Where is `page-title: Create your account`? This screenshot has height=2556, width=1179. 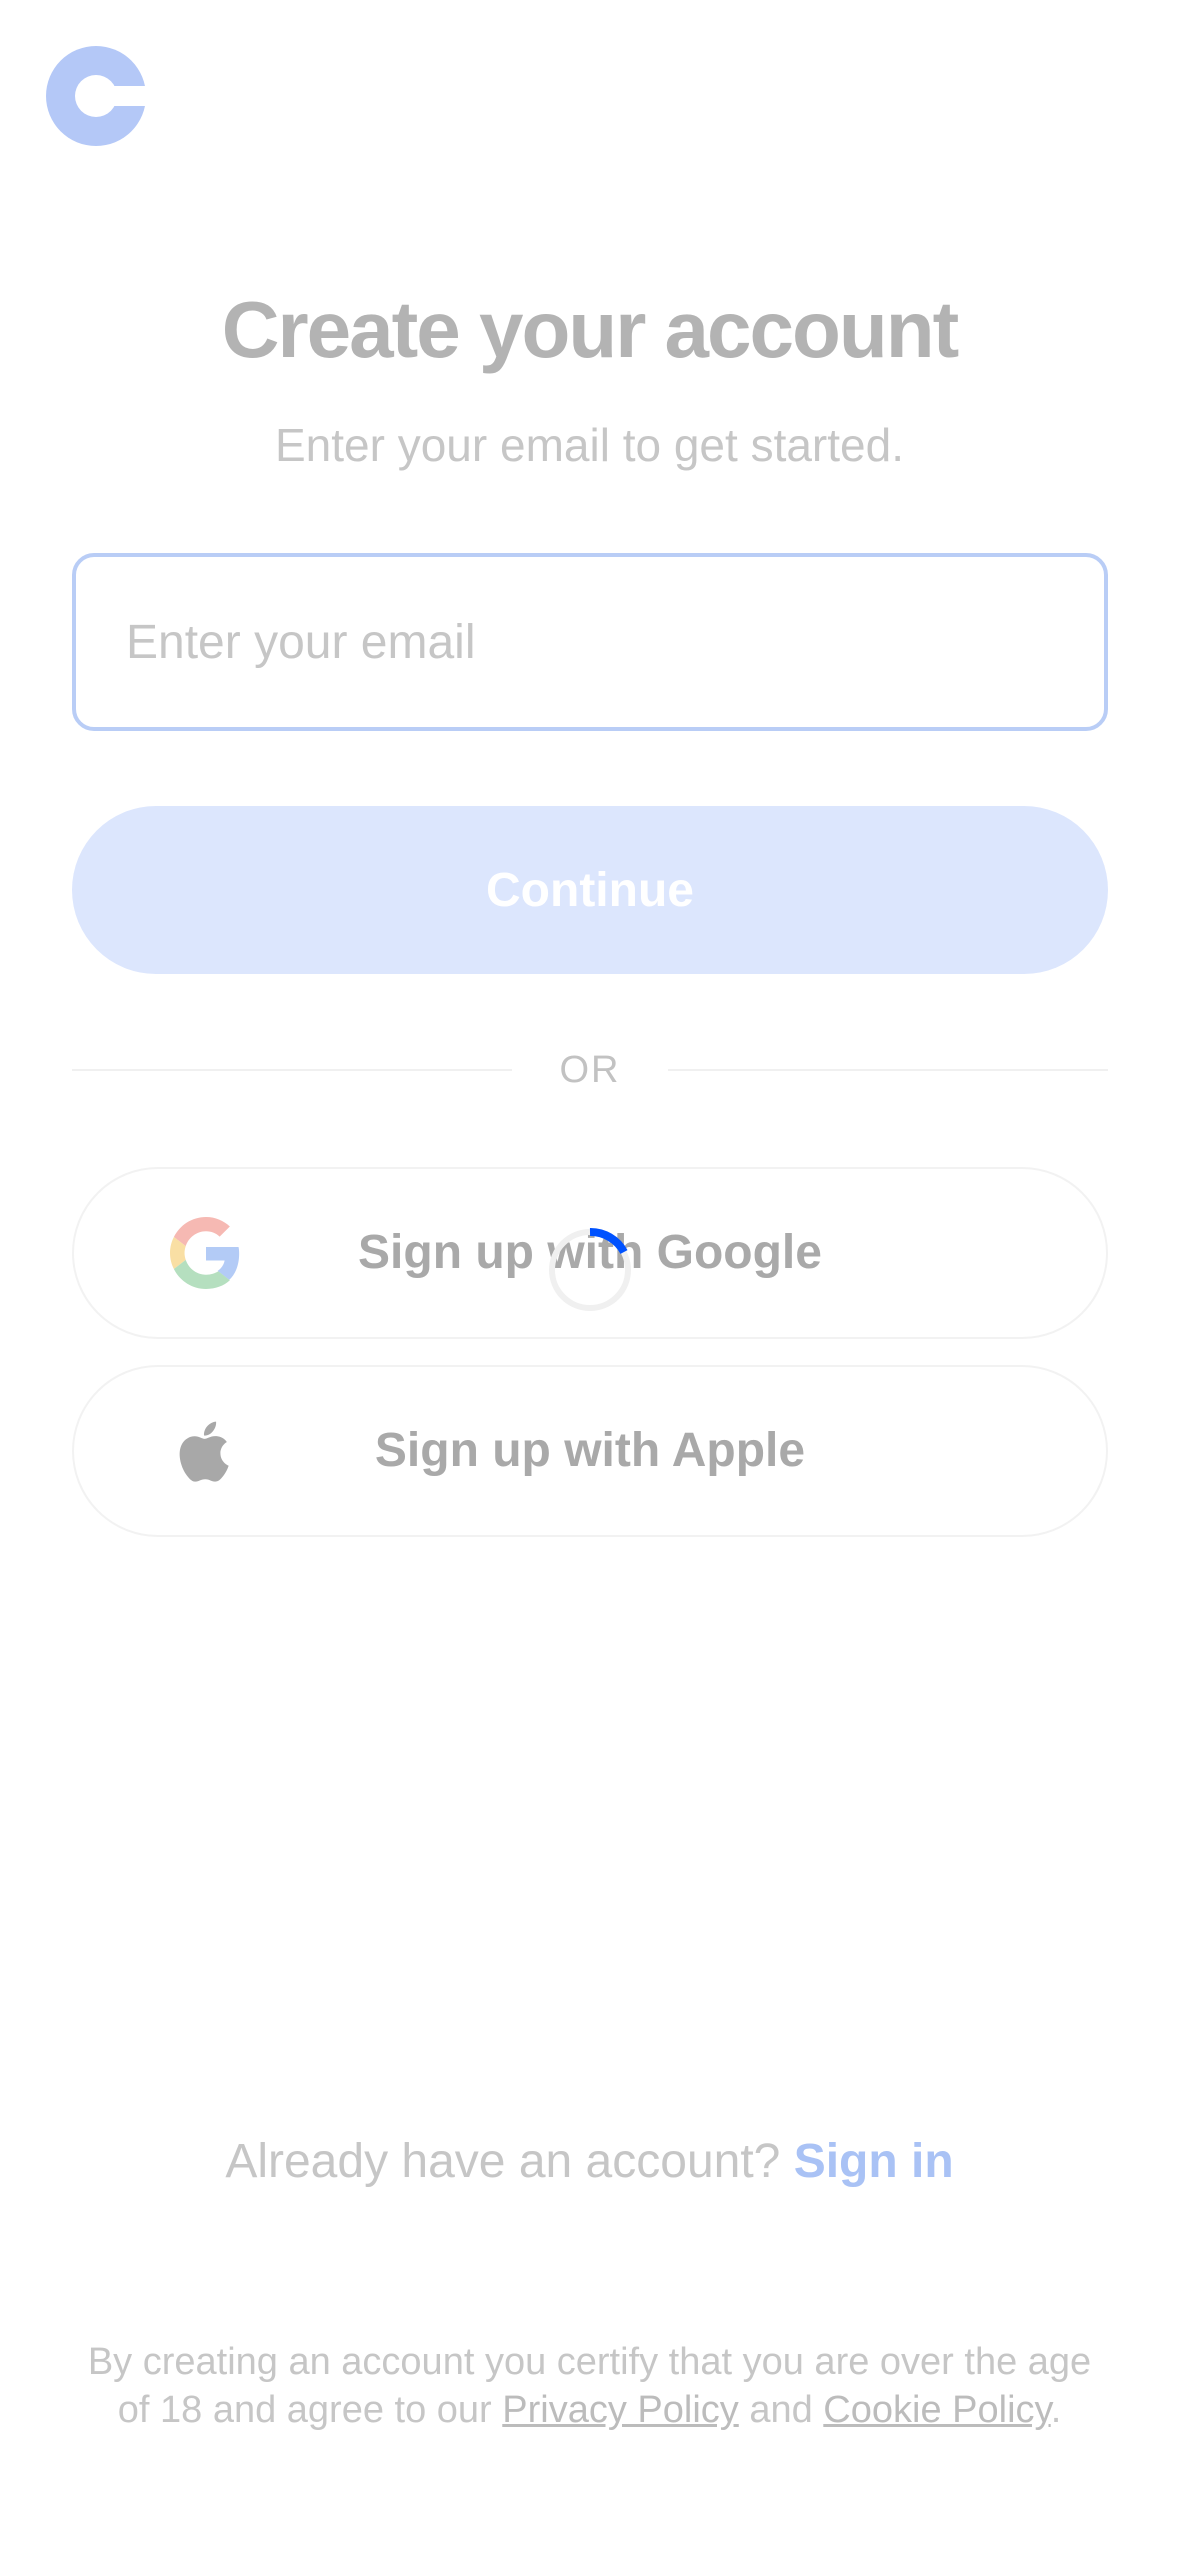 page-title: Create your account is located at coordinates (590, 329).